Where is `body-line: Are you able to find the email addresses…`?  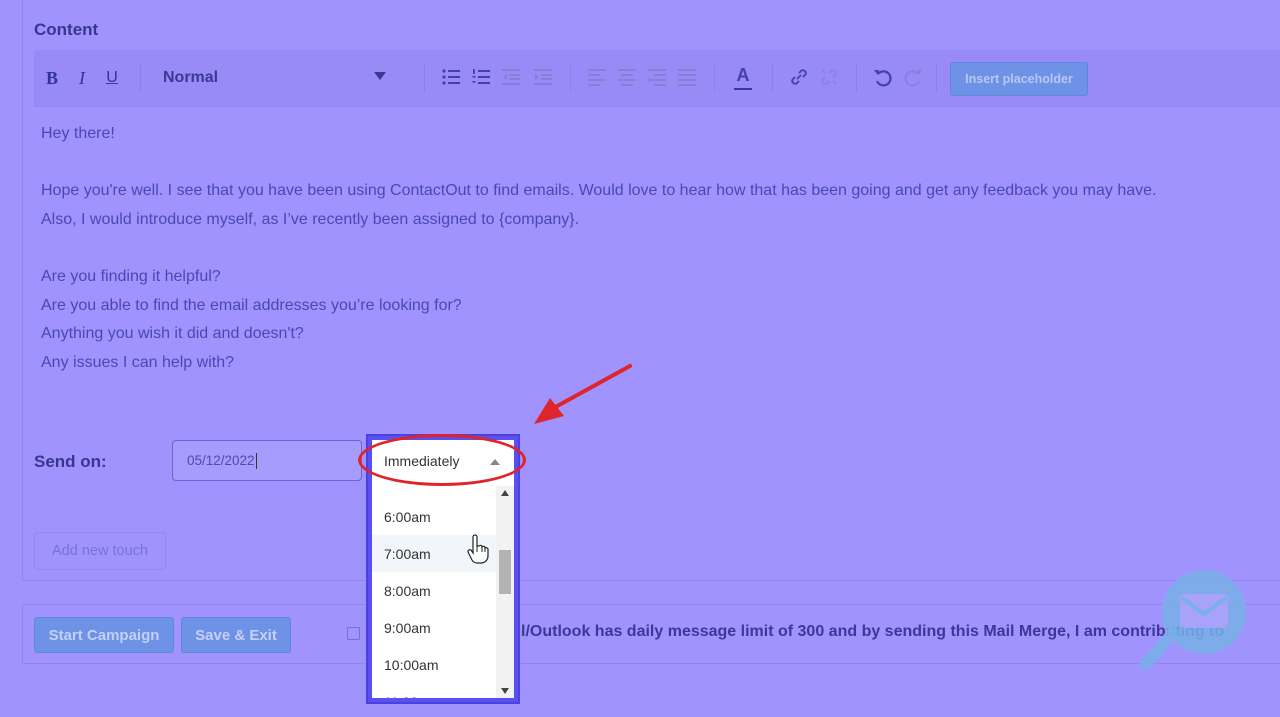
body-line: Are you able to find the email addresses… is located at coordinates (251, 305).